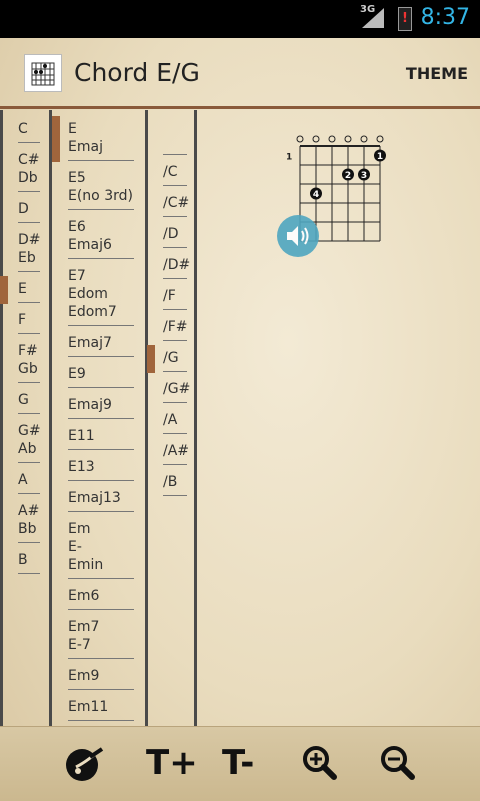 This screenshot has width=480, height=801. I want to click on bottom-toolbar: T+ T-, so click(240, 763).